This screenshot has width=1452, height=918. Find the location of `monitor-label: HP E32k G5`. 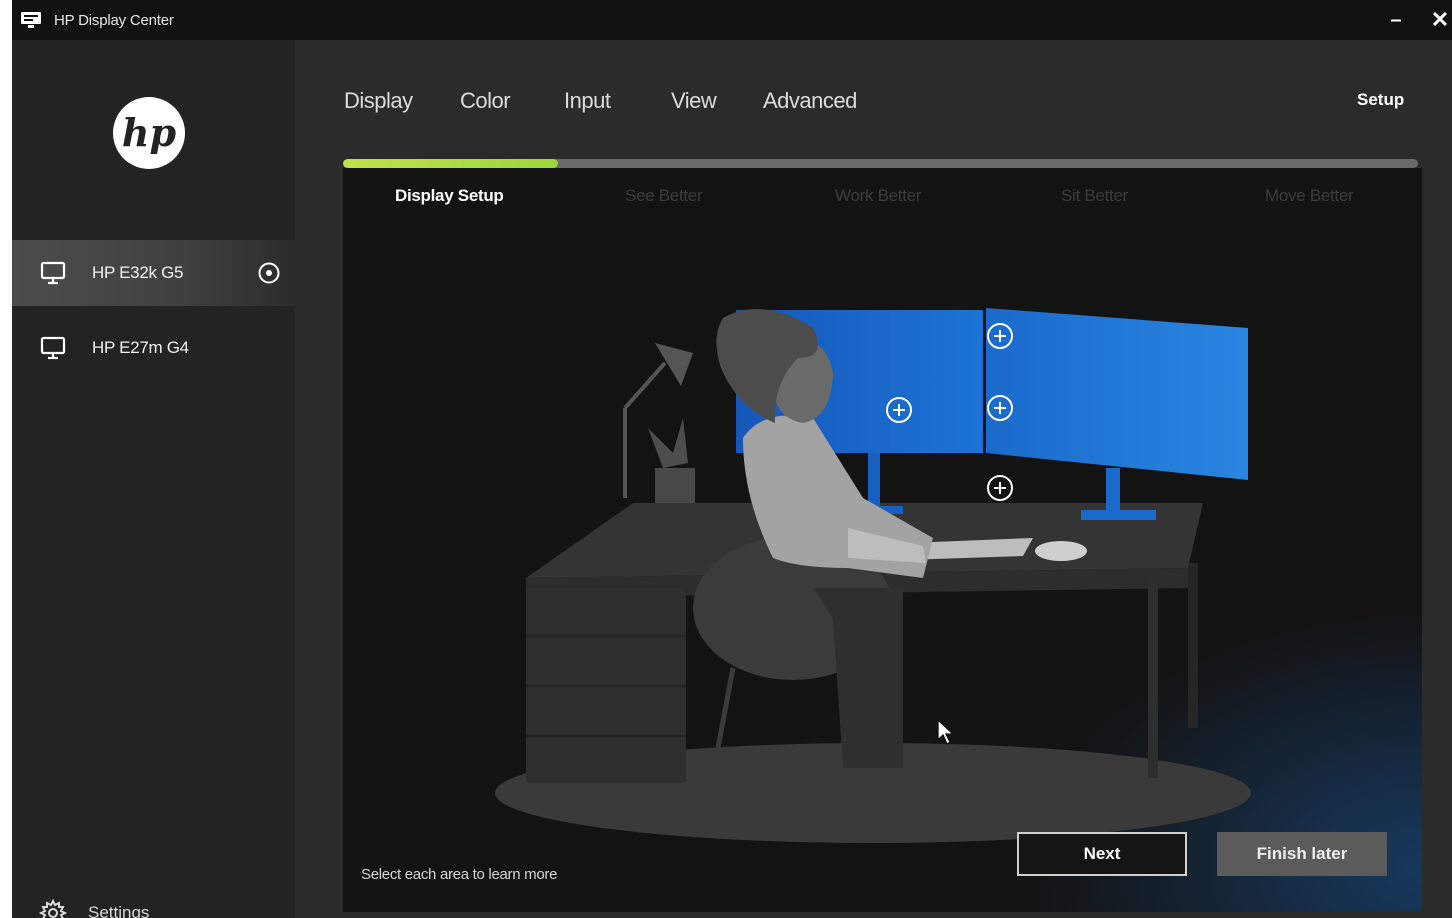

monitor-label: HP E32k G5 is located at coordinates (138, 272).